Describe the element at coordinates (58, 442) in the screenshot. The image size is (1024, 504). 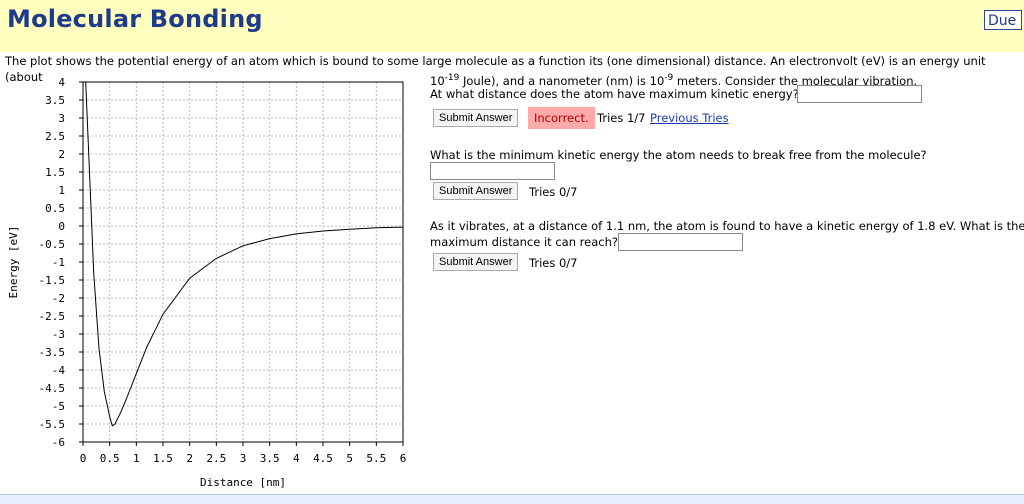
I see `y-tick-label: -6` at that location.